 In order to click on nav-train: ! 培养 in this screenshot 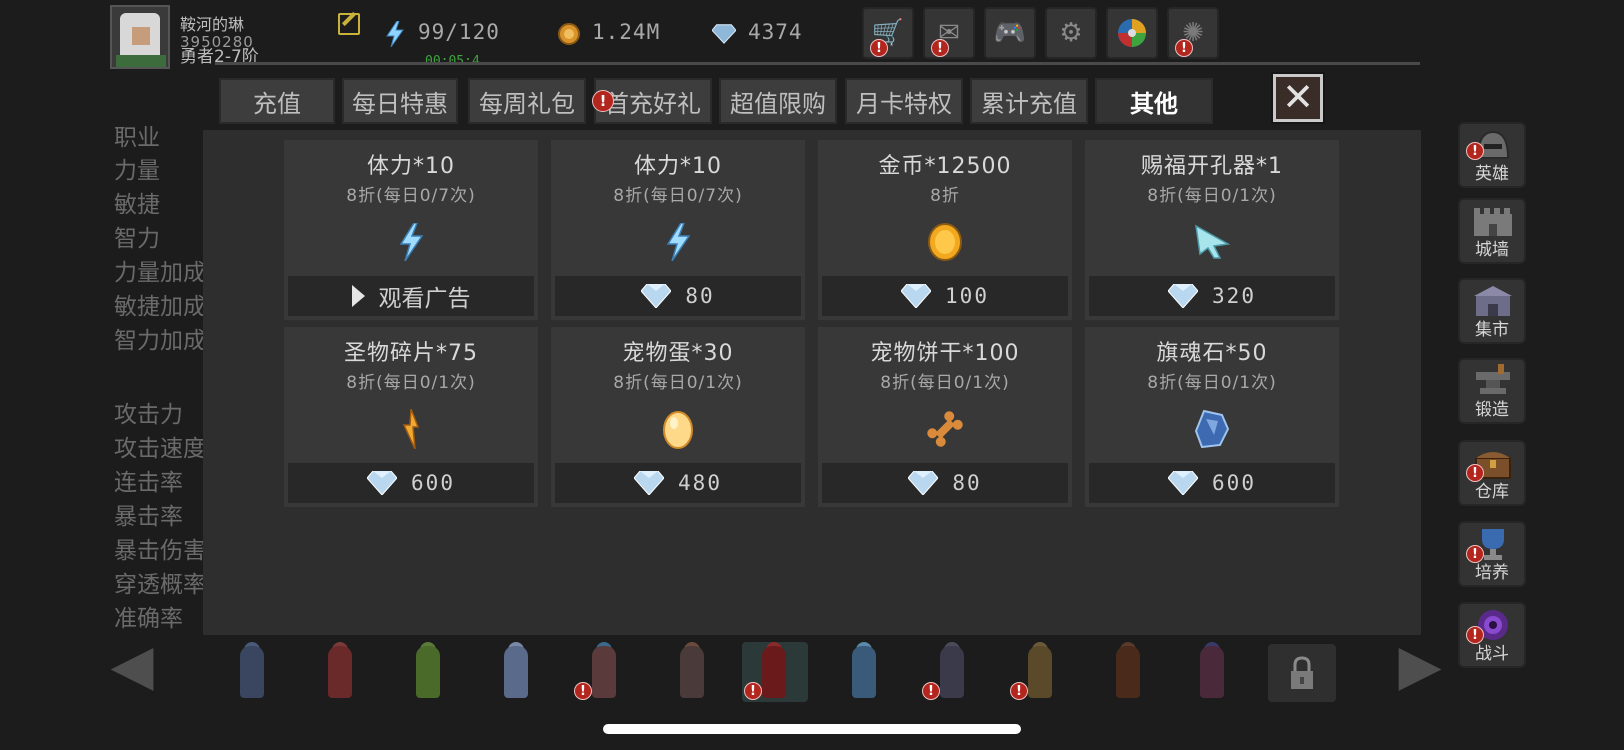, I will do `click(1492, 554)`.